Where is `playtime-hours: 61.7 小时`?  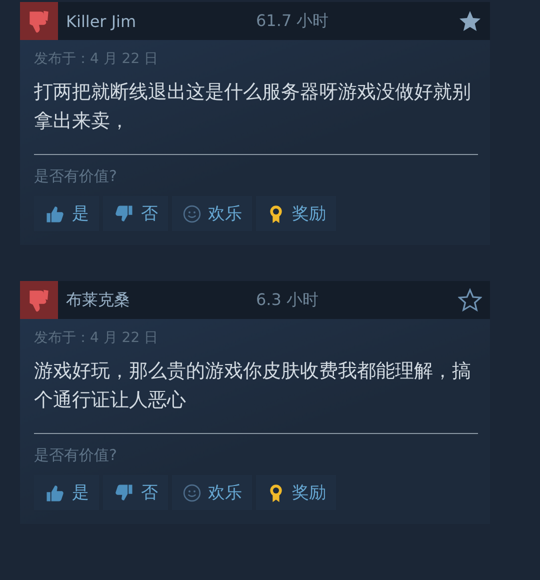
playtime-hours: 61.7 小时 is located at coordinates (293, 21).